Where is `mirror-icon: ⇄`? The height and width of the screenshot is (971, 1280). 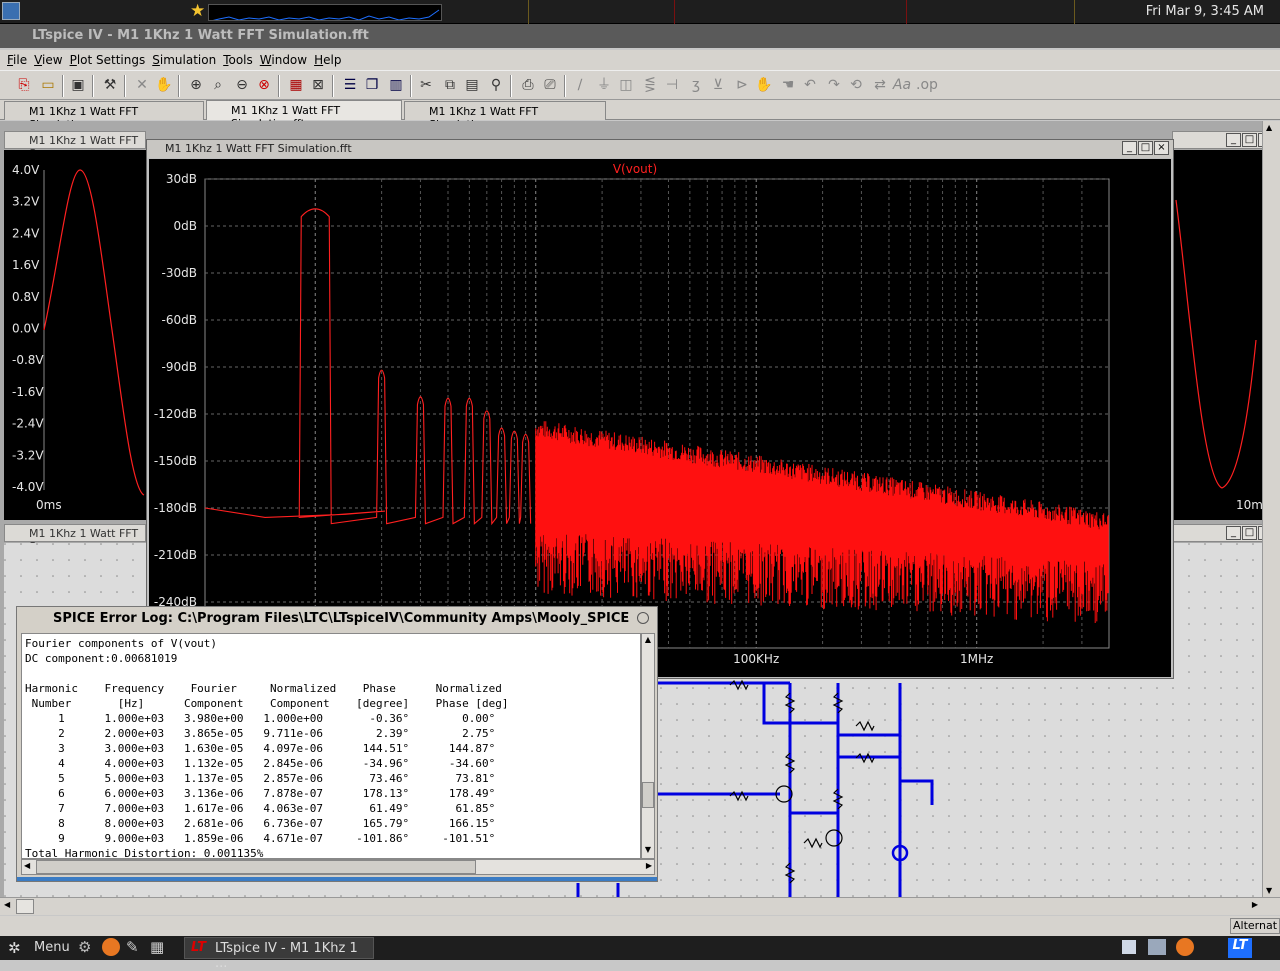 mirror-icon: ⇄ is located at coordinates (880, 85).